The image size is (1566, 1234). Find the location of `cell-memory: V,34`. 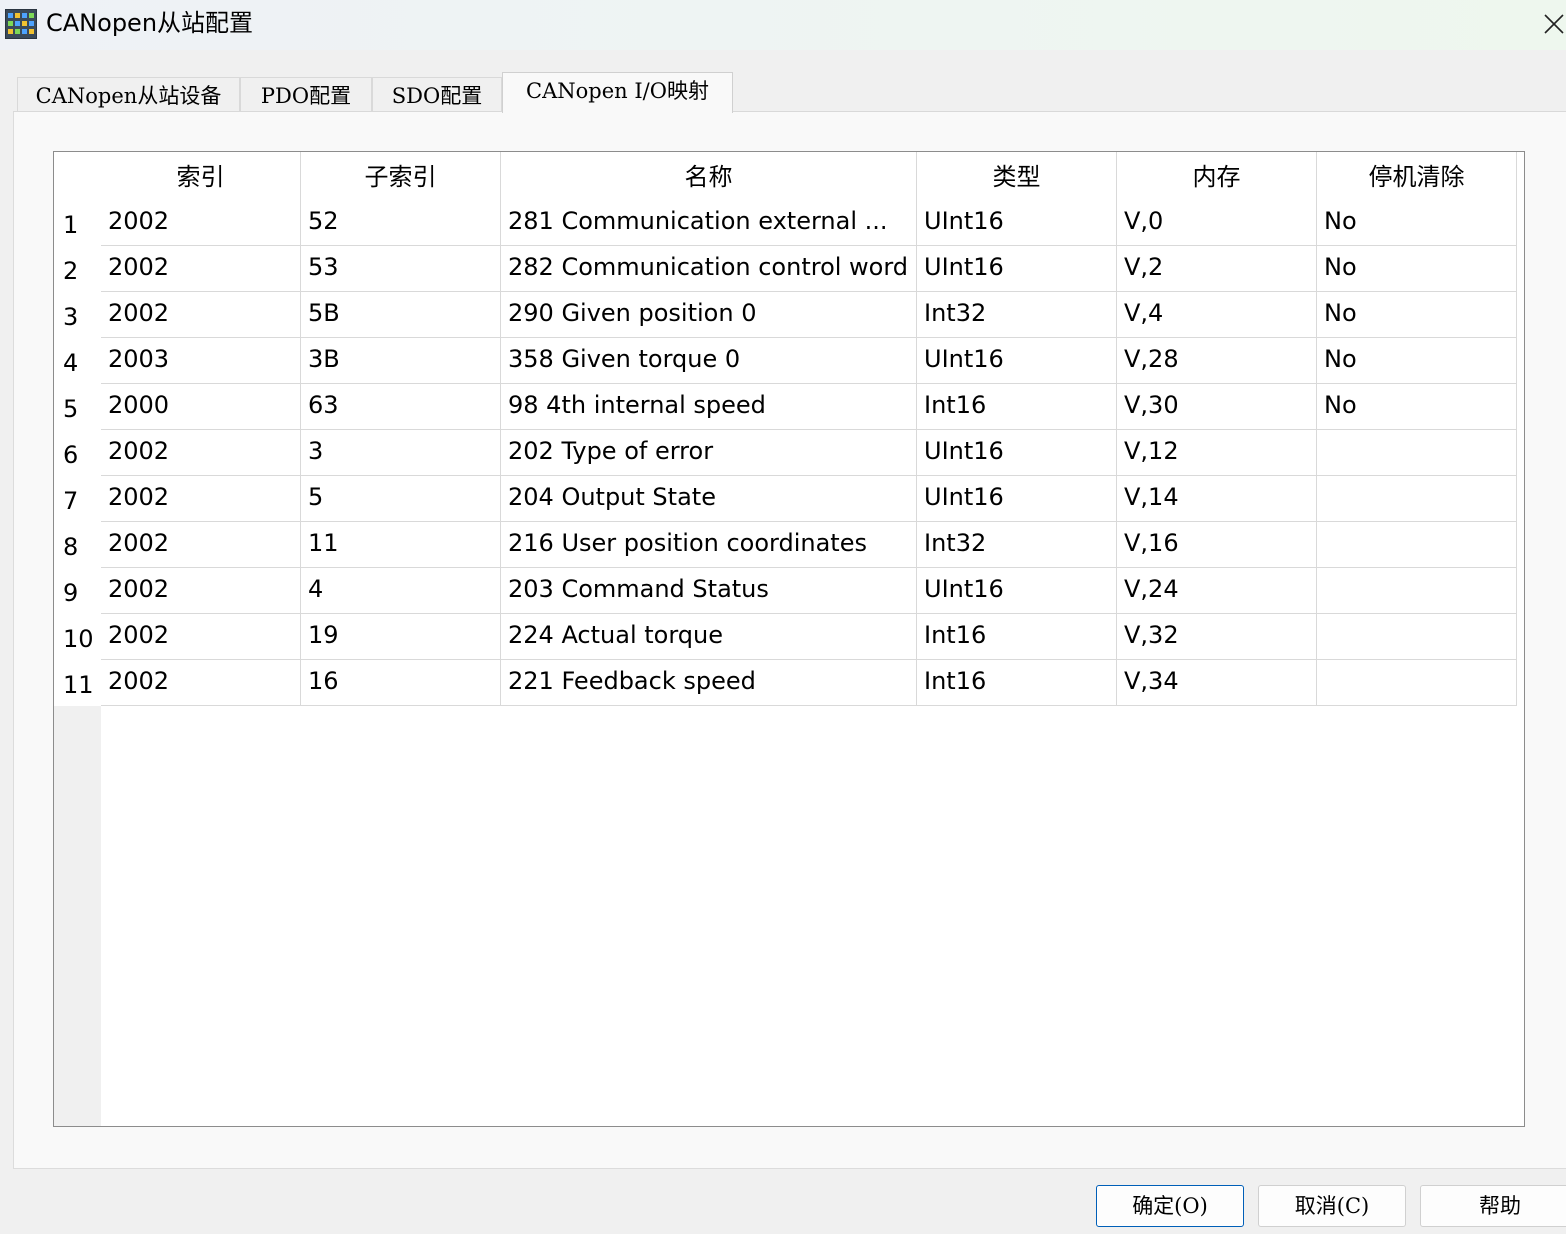

cell-memory: V,34 is located at coordinates (1217, 683).